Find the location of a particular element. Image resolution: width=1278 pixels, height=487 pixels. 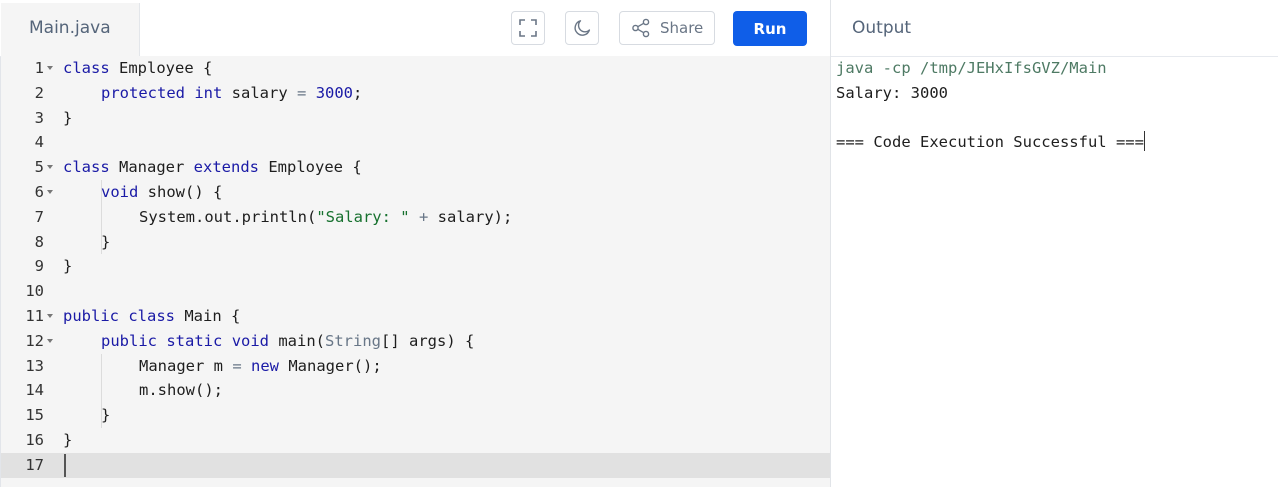

line-number: 16 is located at coordinates (34, 440).